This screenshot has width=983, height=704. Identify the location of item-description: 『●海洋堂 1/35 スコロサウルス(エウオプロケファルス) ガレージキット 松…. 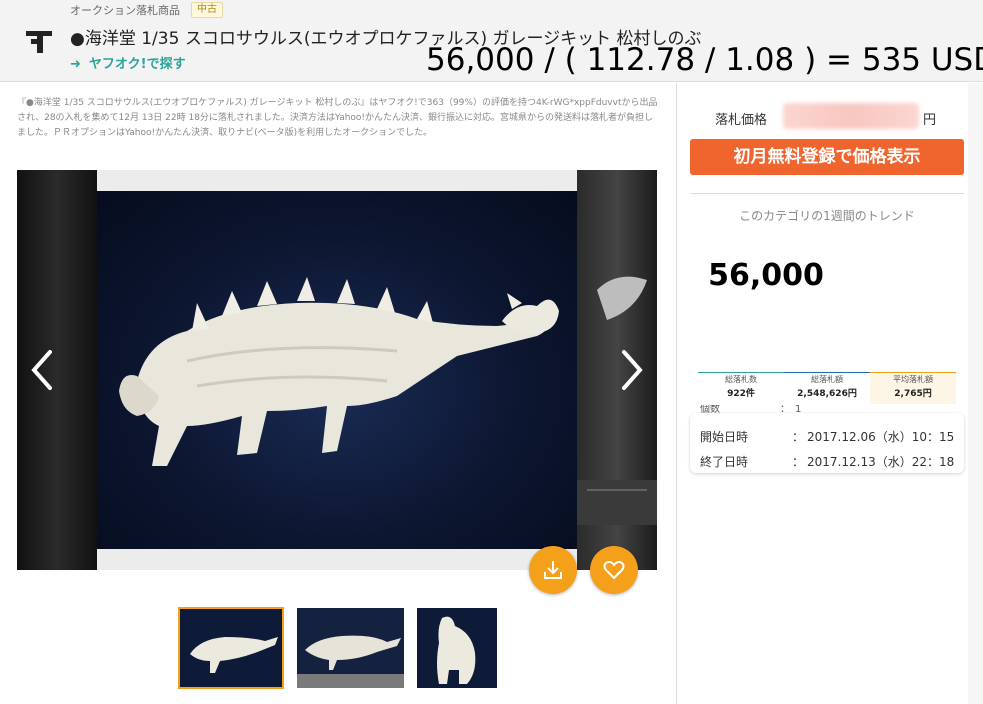
(337, 118).